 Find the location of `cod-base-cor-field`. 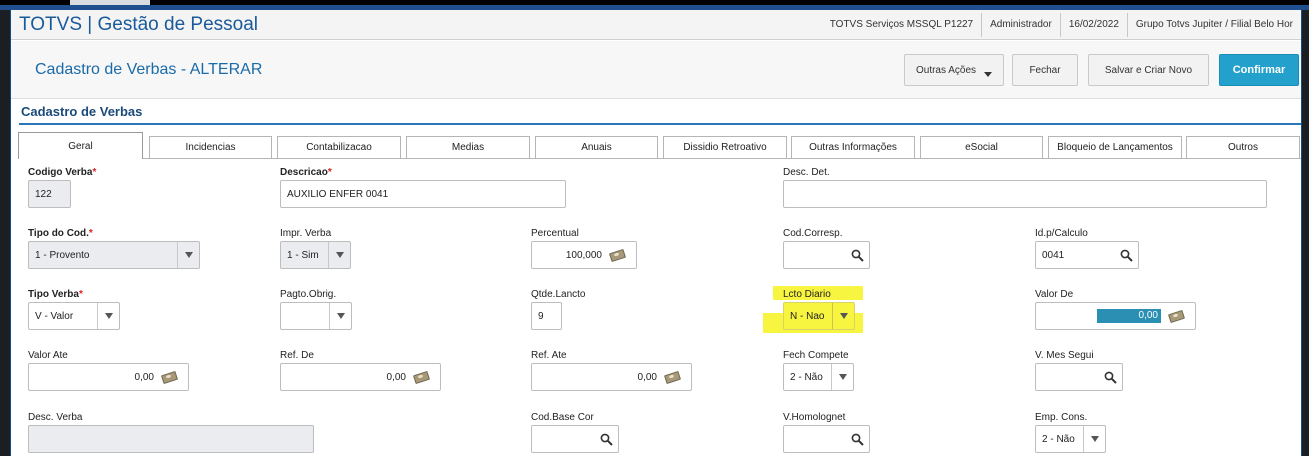

cod-base-cor-field is located at coordinates (575, 439).